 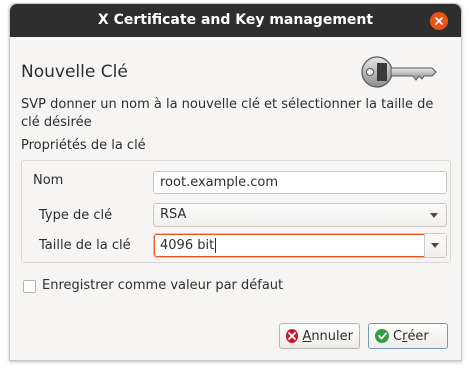 I want to click on title-bar: X Certificate and Key management, so click(x=235, y=20).